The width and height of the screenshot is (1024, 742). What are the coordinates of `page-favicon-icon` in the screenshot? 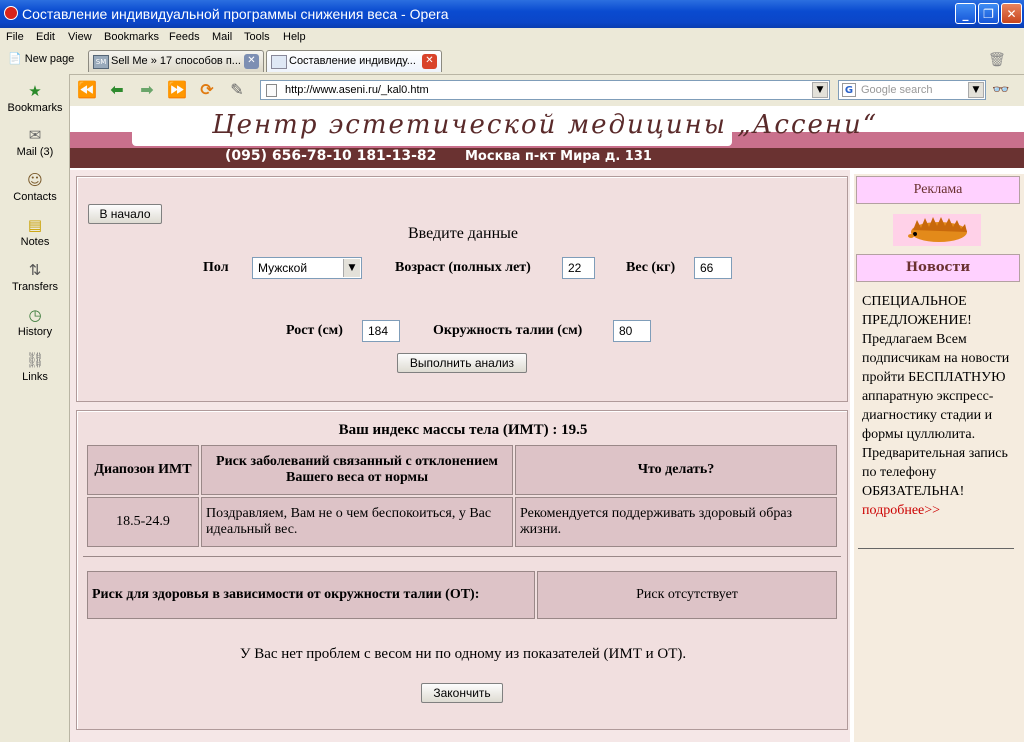 It's located at (279, 62).